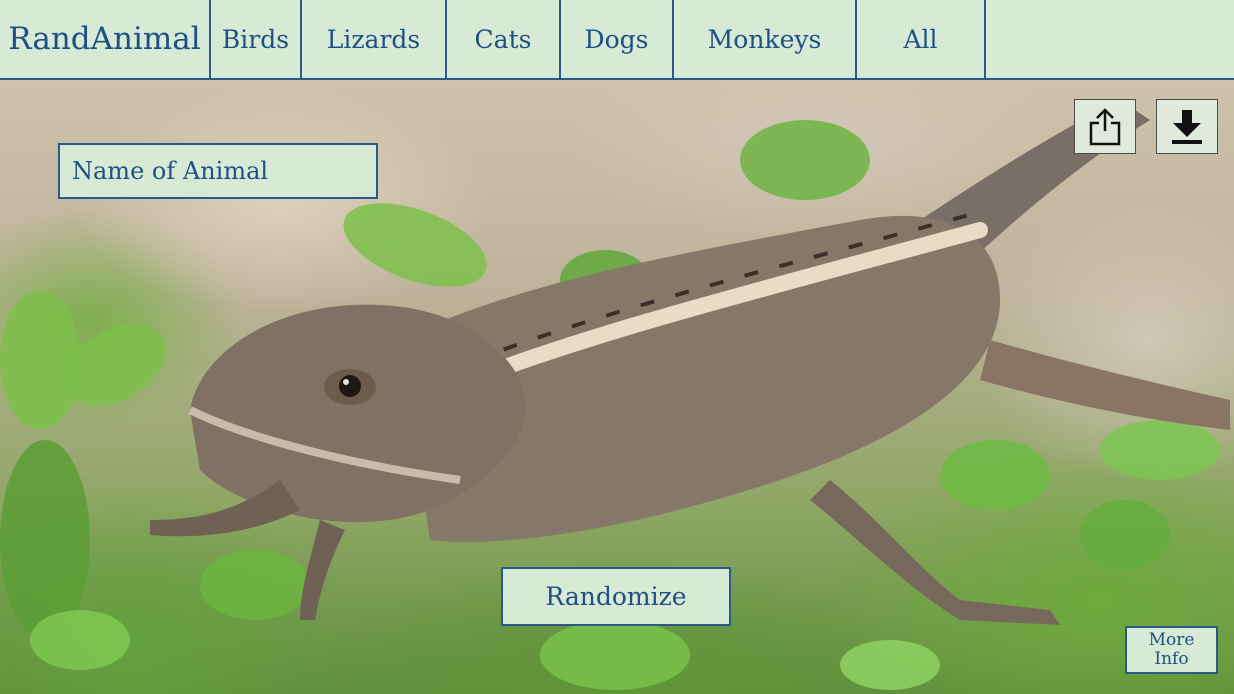 The image size is (1234, 694). Describe the element at coordinates (504, 39) in the screenshot. I see `nav-item-cats: Cats` at that location.